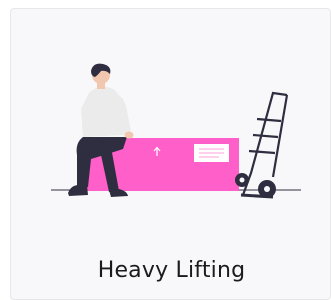  I want to click on card-title: Heavy Lifting, so click(171, 270).